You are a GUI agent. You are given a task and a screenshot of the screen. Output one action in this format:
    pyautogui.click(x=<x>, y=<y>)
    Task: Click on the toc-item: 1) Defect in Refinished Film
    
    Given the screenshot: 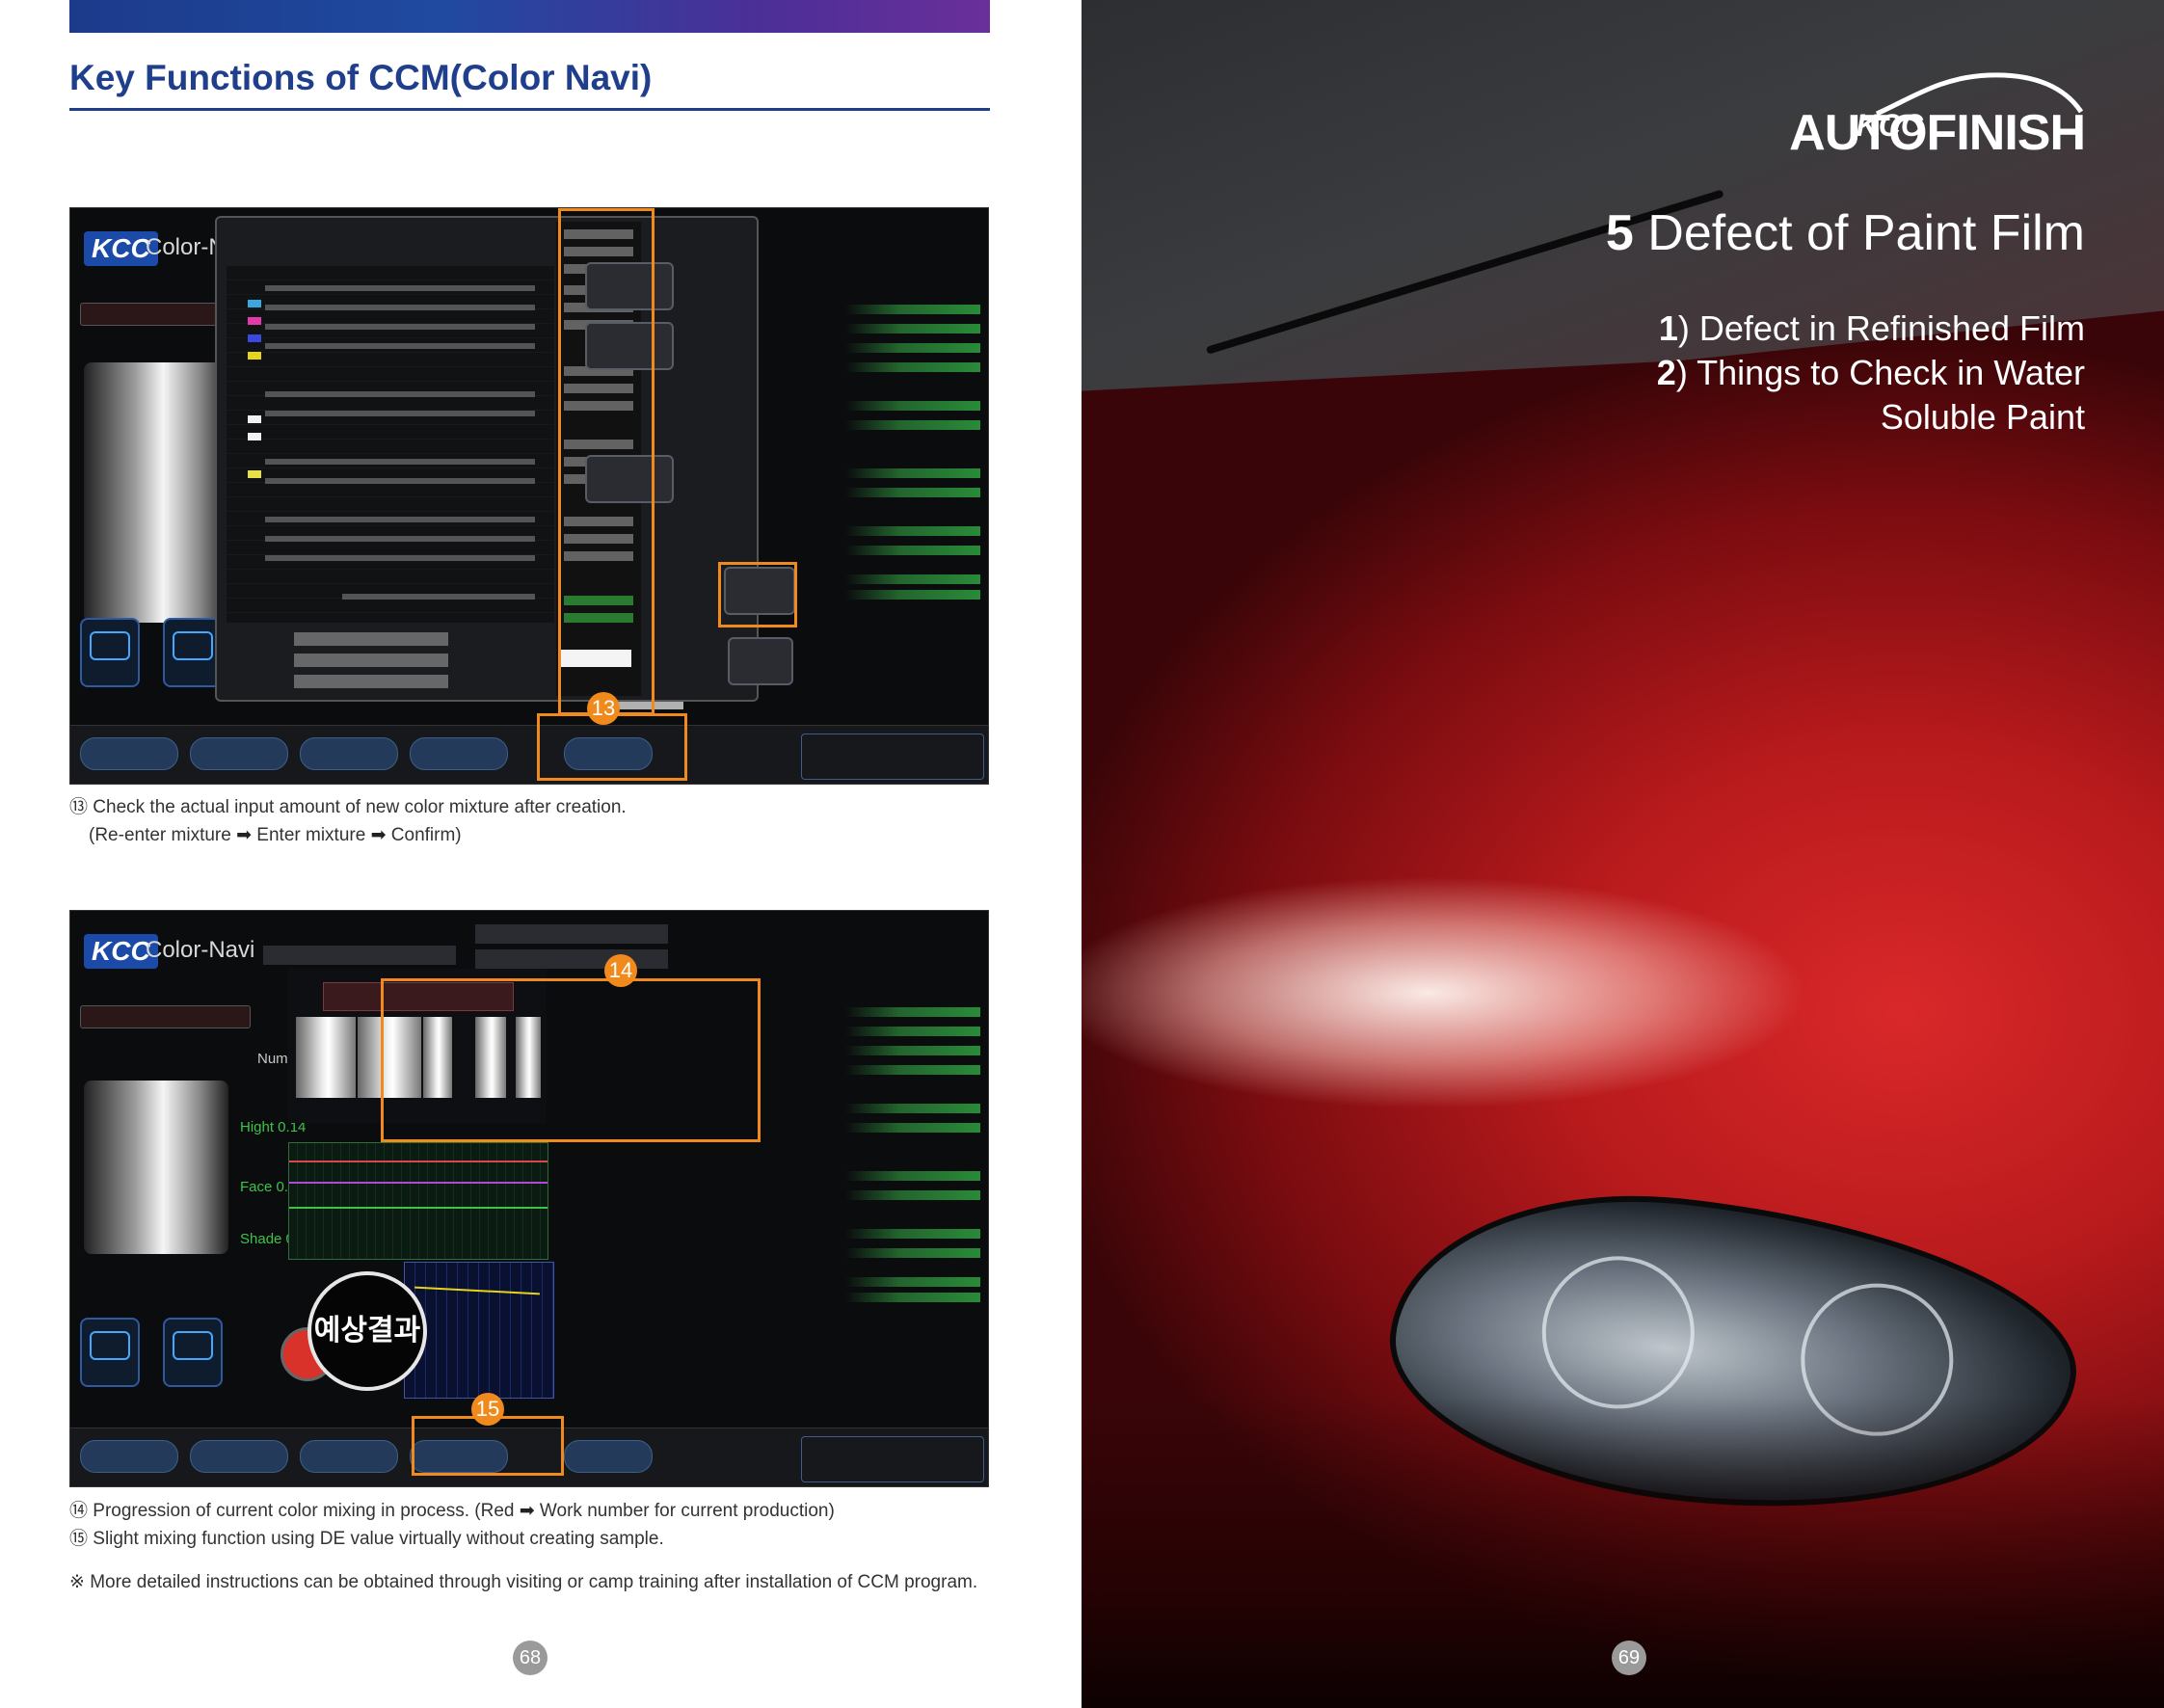 What is the action you would take?
    pyautogui.click(x=1872, y=328)
    